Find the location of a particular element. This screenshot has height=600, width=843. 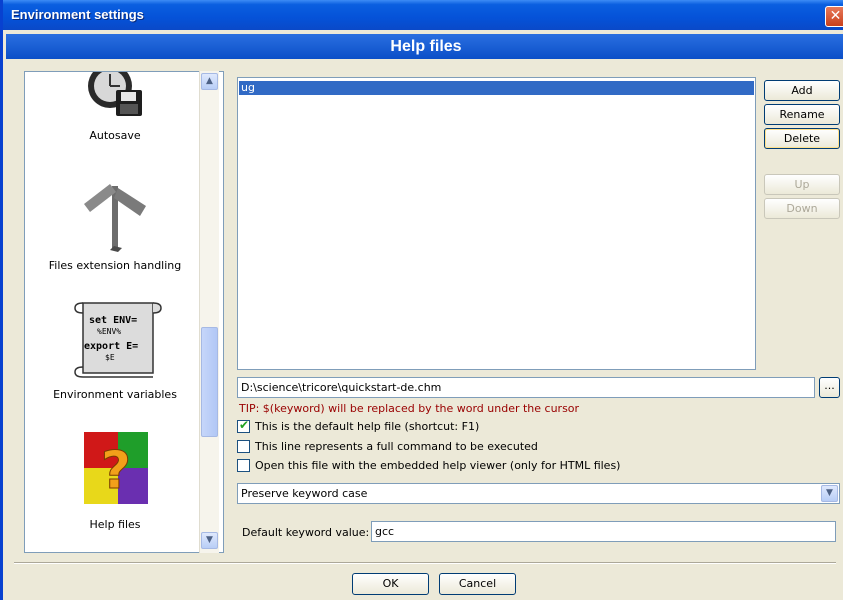

title-bar: Environment settings ✕ is located at coordinates (423, 15).